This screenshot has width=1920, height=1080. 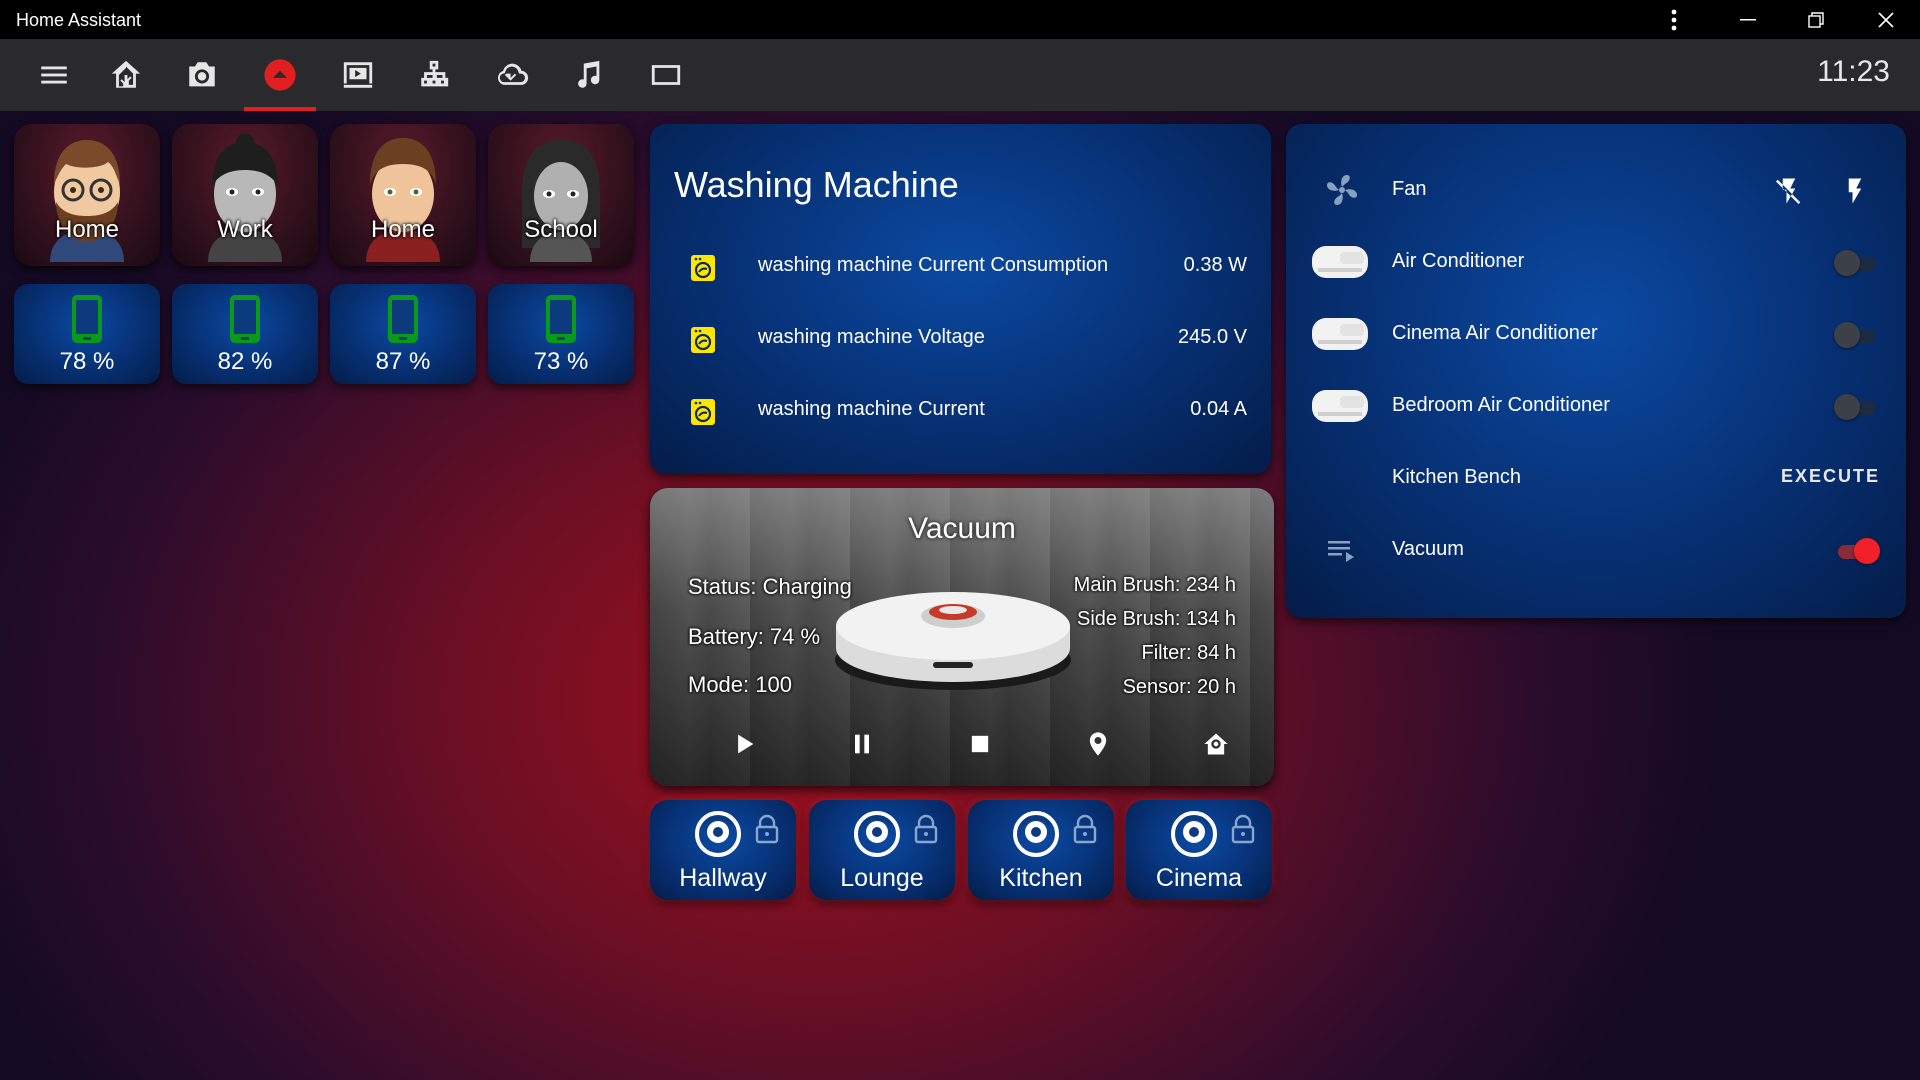 I want to click on pause-icon, so click(x=862, y=744).